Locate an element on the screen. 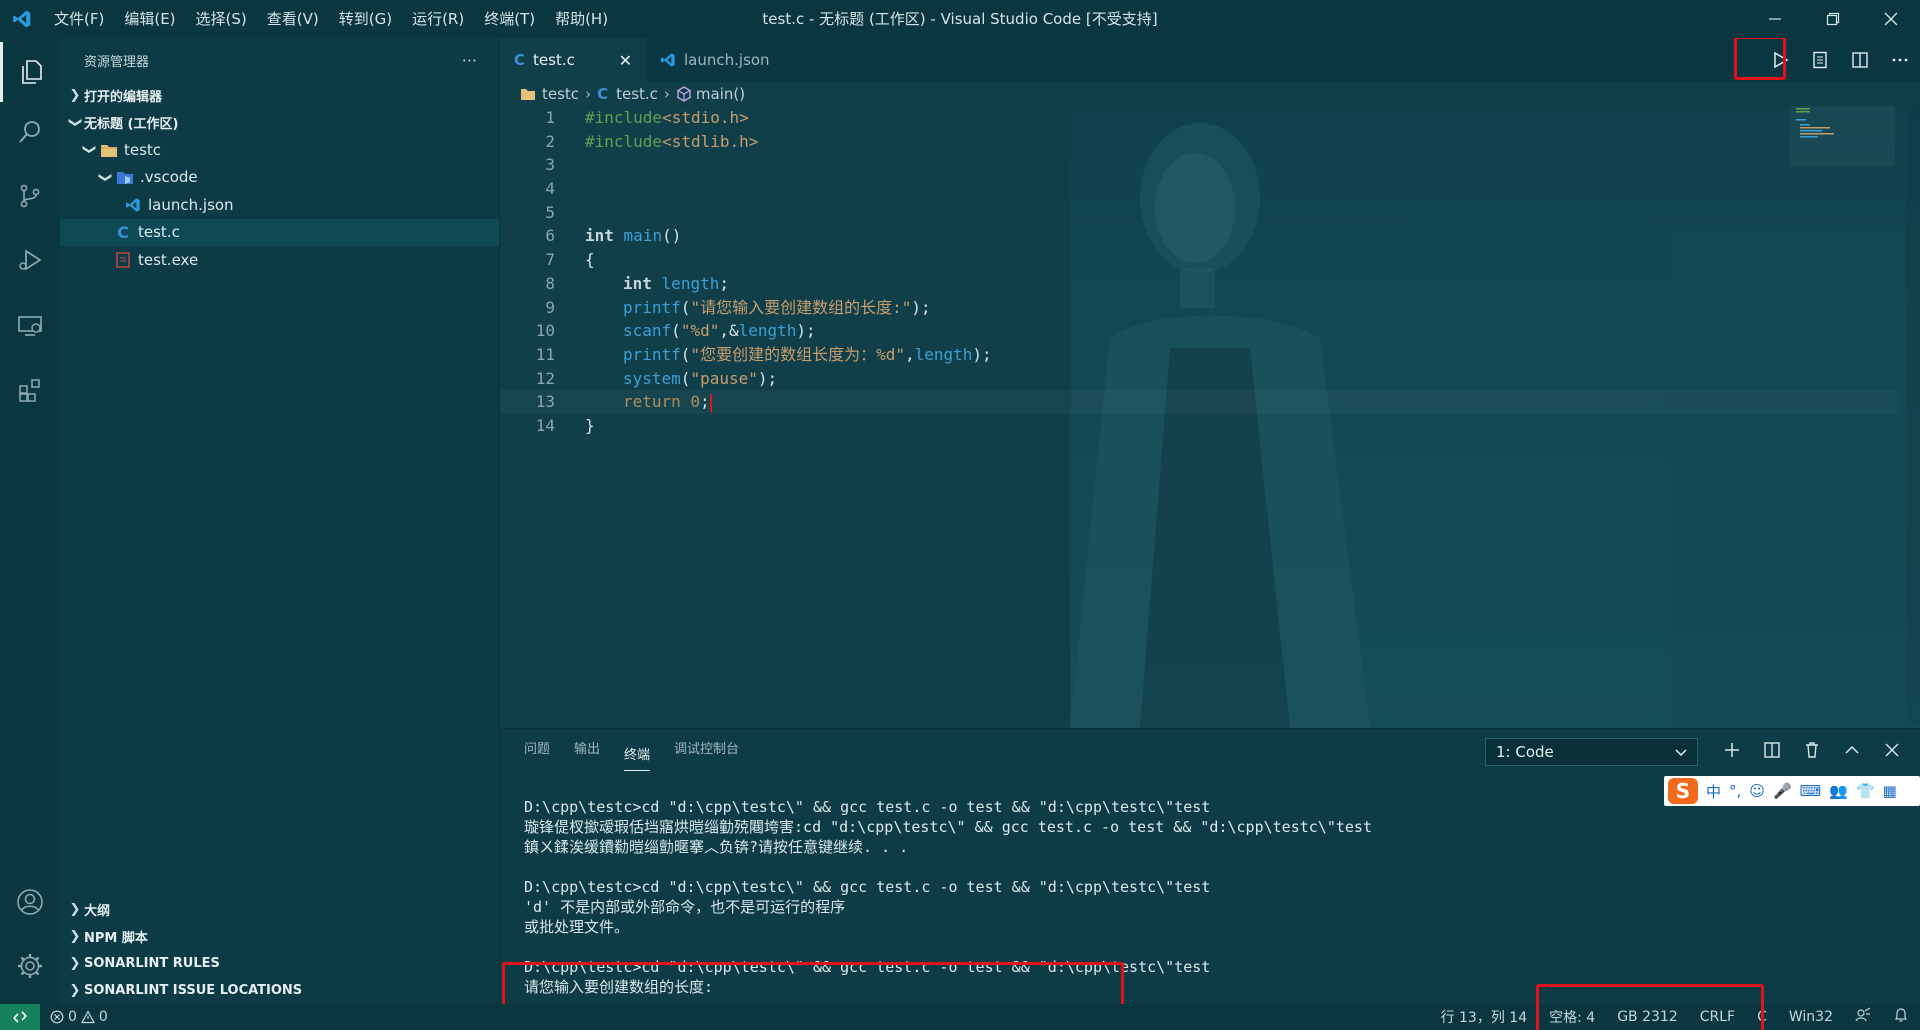 Image resolution: width=1920 pixels, height=1030 pixels. run-debug-button is located at coordinates (30, 260).